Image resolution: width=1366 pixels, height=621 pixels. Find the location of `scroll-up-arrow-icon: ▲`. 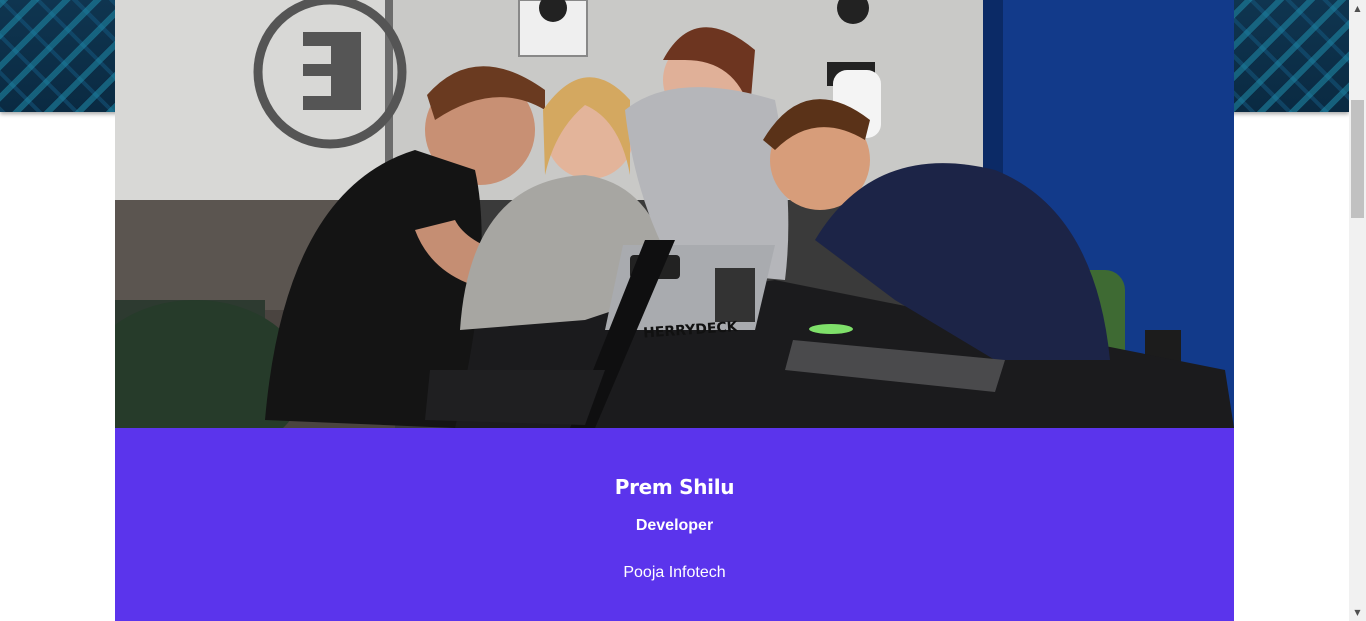

scroll-up-arrow-icon: ▲ is located at coordinates (1357, 8).